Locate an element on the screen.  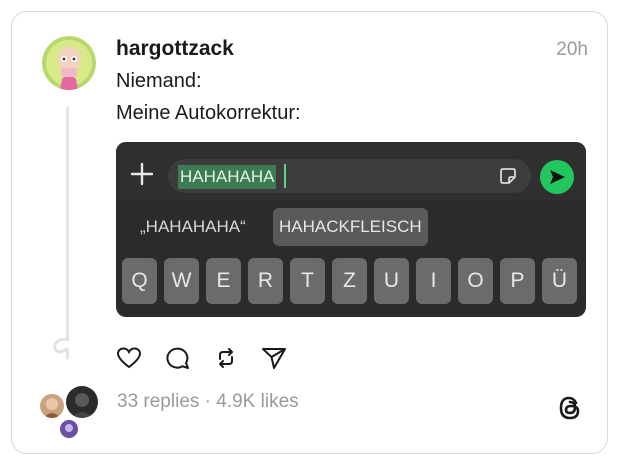
suggestion-1: „HAHAHAHA“ is located at coordinates (193, 226).